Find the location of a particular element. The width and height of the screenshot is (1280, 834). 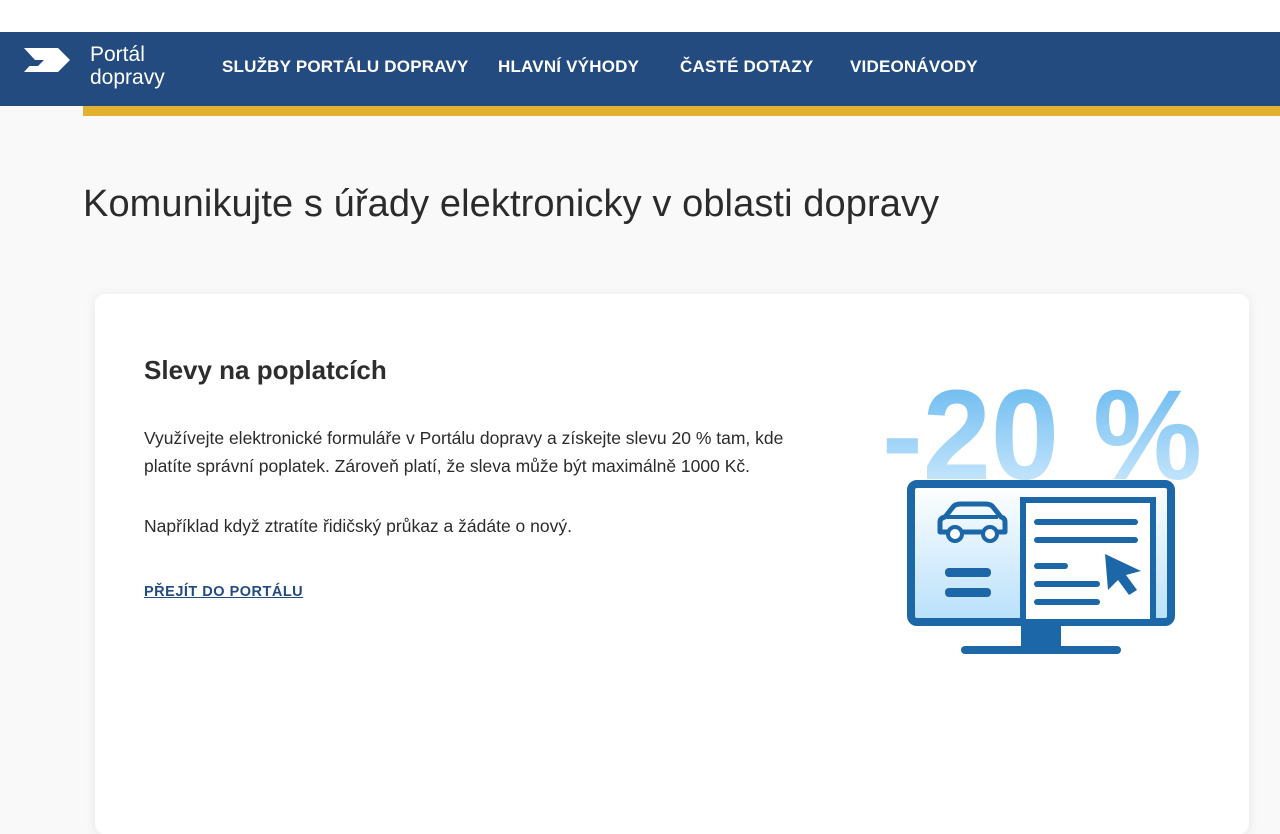

main-navbar is located at coordinates (640, 69).